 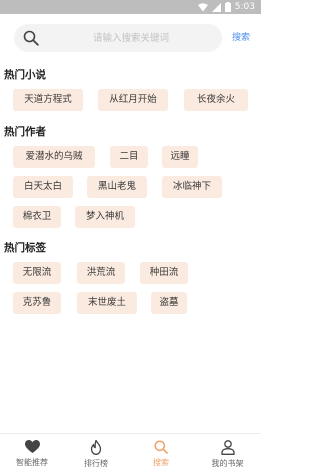 What do you see at coordinates (227, 447) in the screenshot?
I see `user-icon` at bounding box center [227, 447].